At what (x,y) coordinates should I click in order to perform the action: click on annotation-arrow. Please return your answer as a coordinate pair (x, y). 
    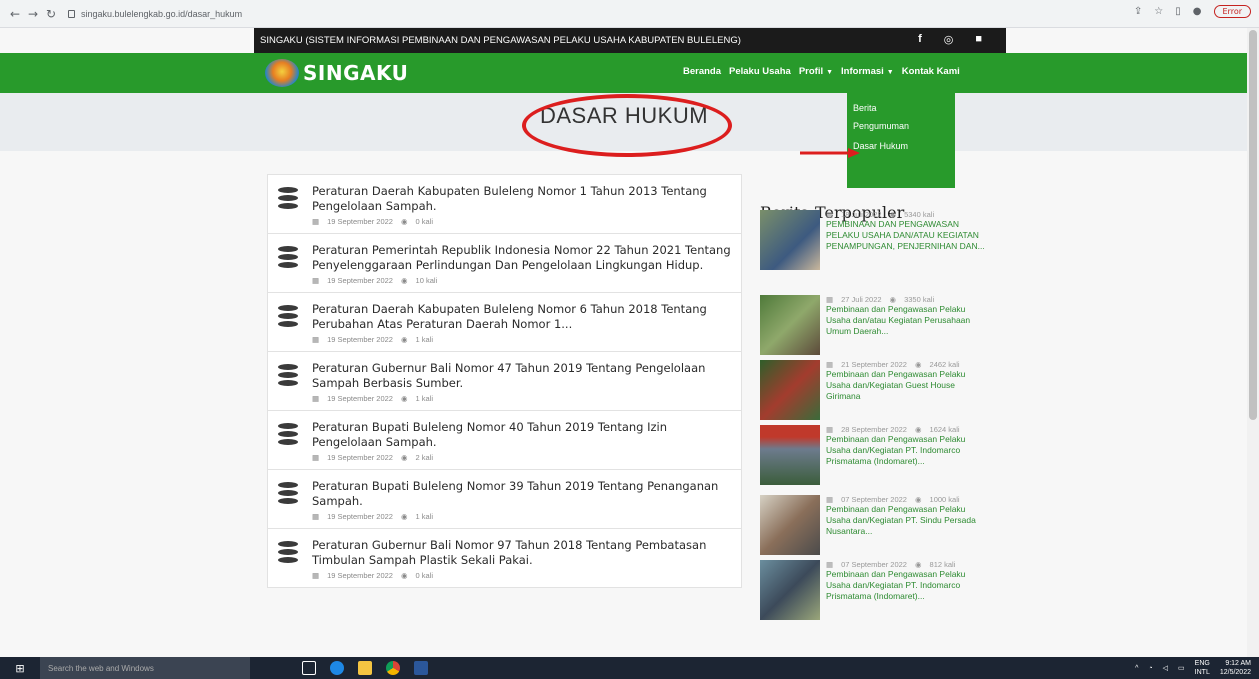
    Looking at the image, I should click on (830, 153).